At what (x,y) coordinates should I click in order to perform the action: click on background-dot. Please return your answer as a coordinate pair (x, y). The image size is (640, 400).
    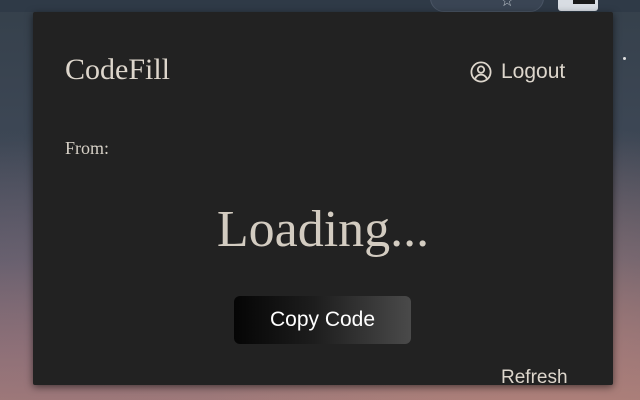
    Looking at the image, I should click on (624, 58).